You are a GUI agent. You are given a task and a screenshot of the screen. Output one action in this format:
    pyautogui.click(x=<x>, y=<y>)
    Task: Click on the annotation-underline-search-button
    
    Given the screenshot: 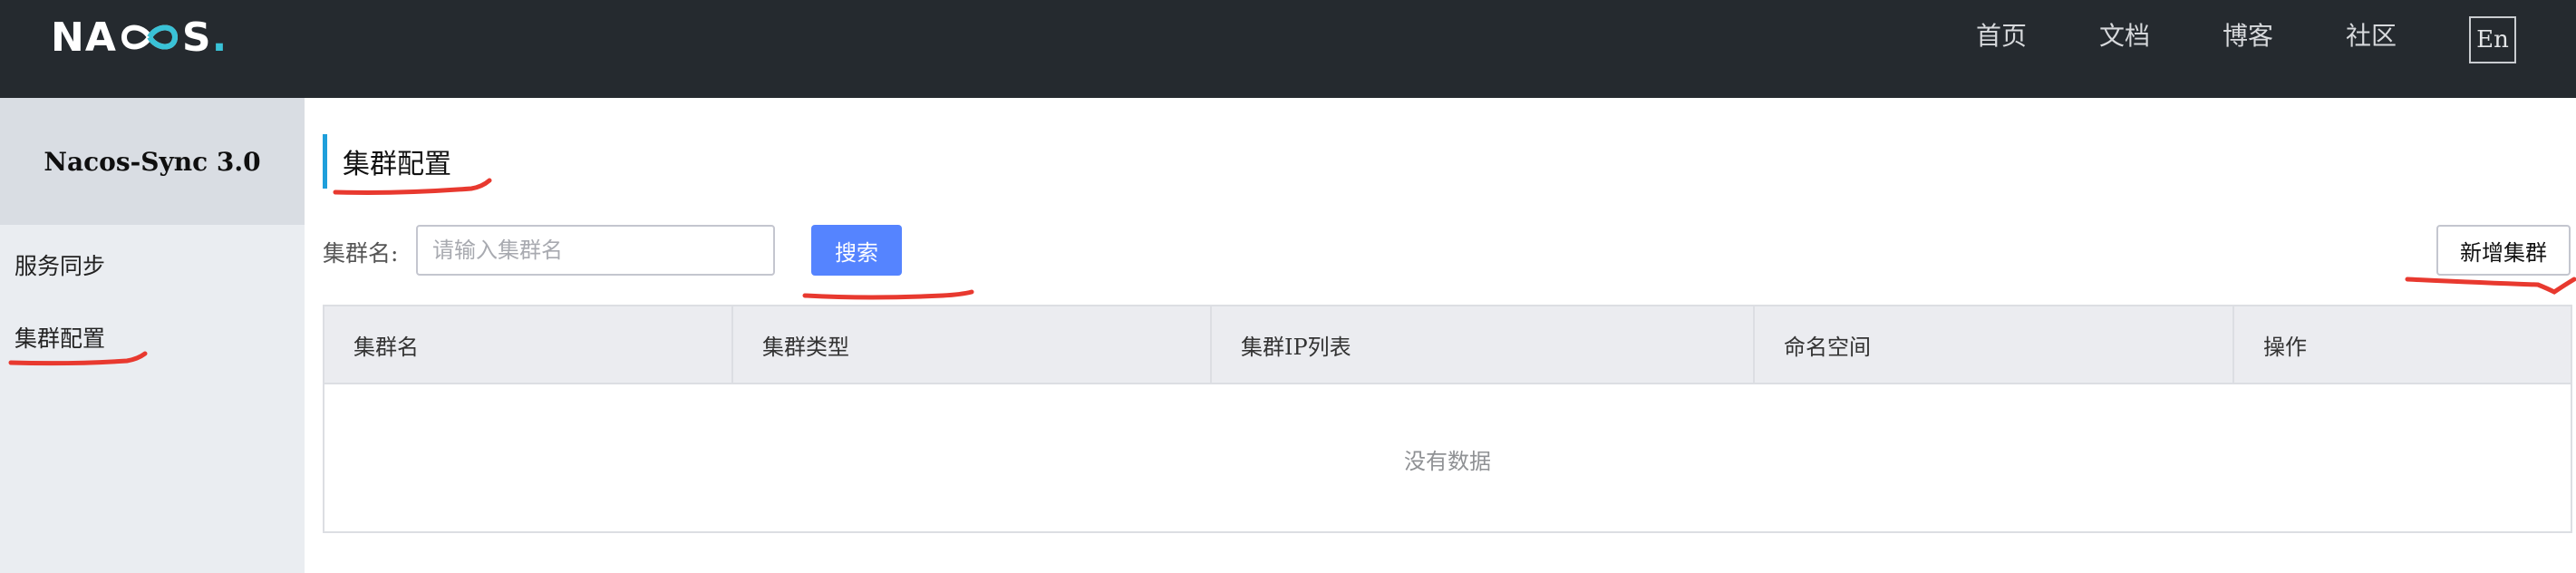 What is the action you would take?
    pyautogui.click(x=888, y=294)
    